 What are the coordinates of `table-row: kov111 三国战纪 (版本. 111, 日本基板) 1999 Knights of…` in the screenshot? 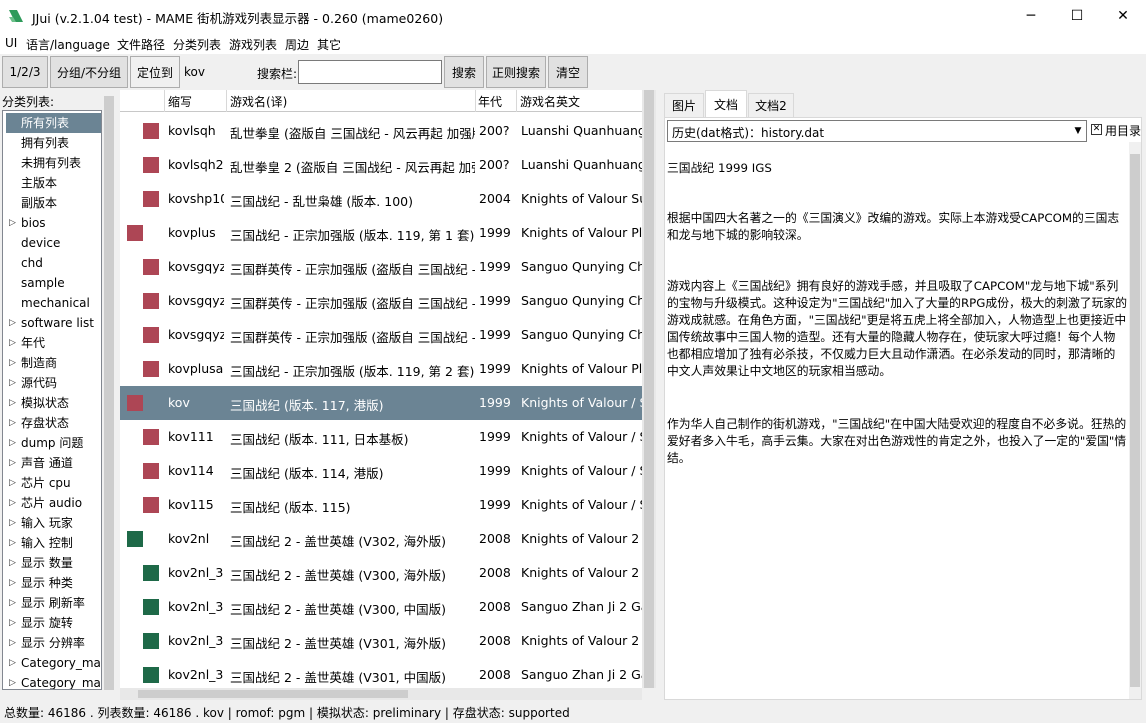 It's located at (381, 437).